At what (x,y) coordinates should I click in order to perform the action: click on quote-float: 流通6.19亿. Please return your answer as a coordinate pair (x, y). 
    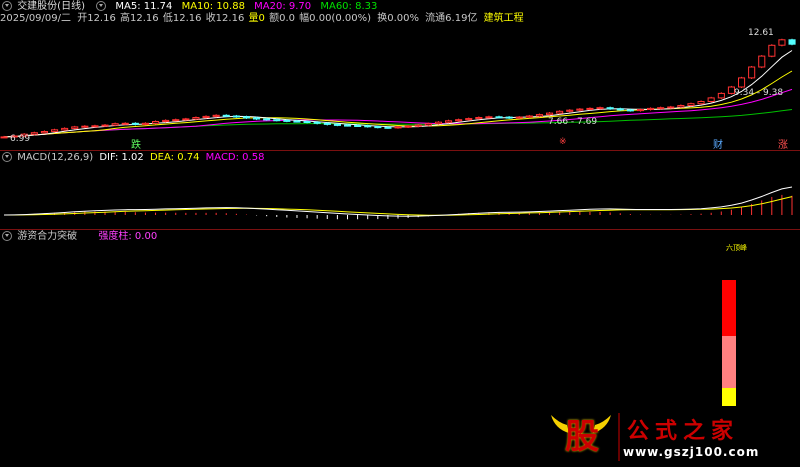
    Looking at the image, I should click on (451, 18).